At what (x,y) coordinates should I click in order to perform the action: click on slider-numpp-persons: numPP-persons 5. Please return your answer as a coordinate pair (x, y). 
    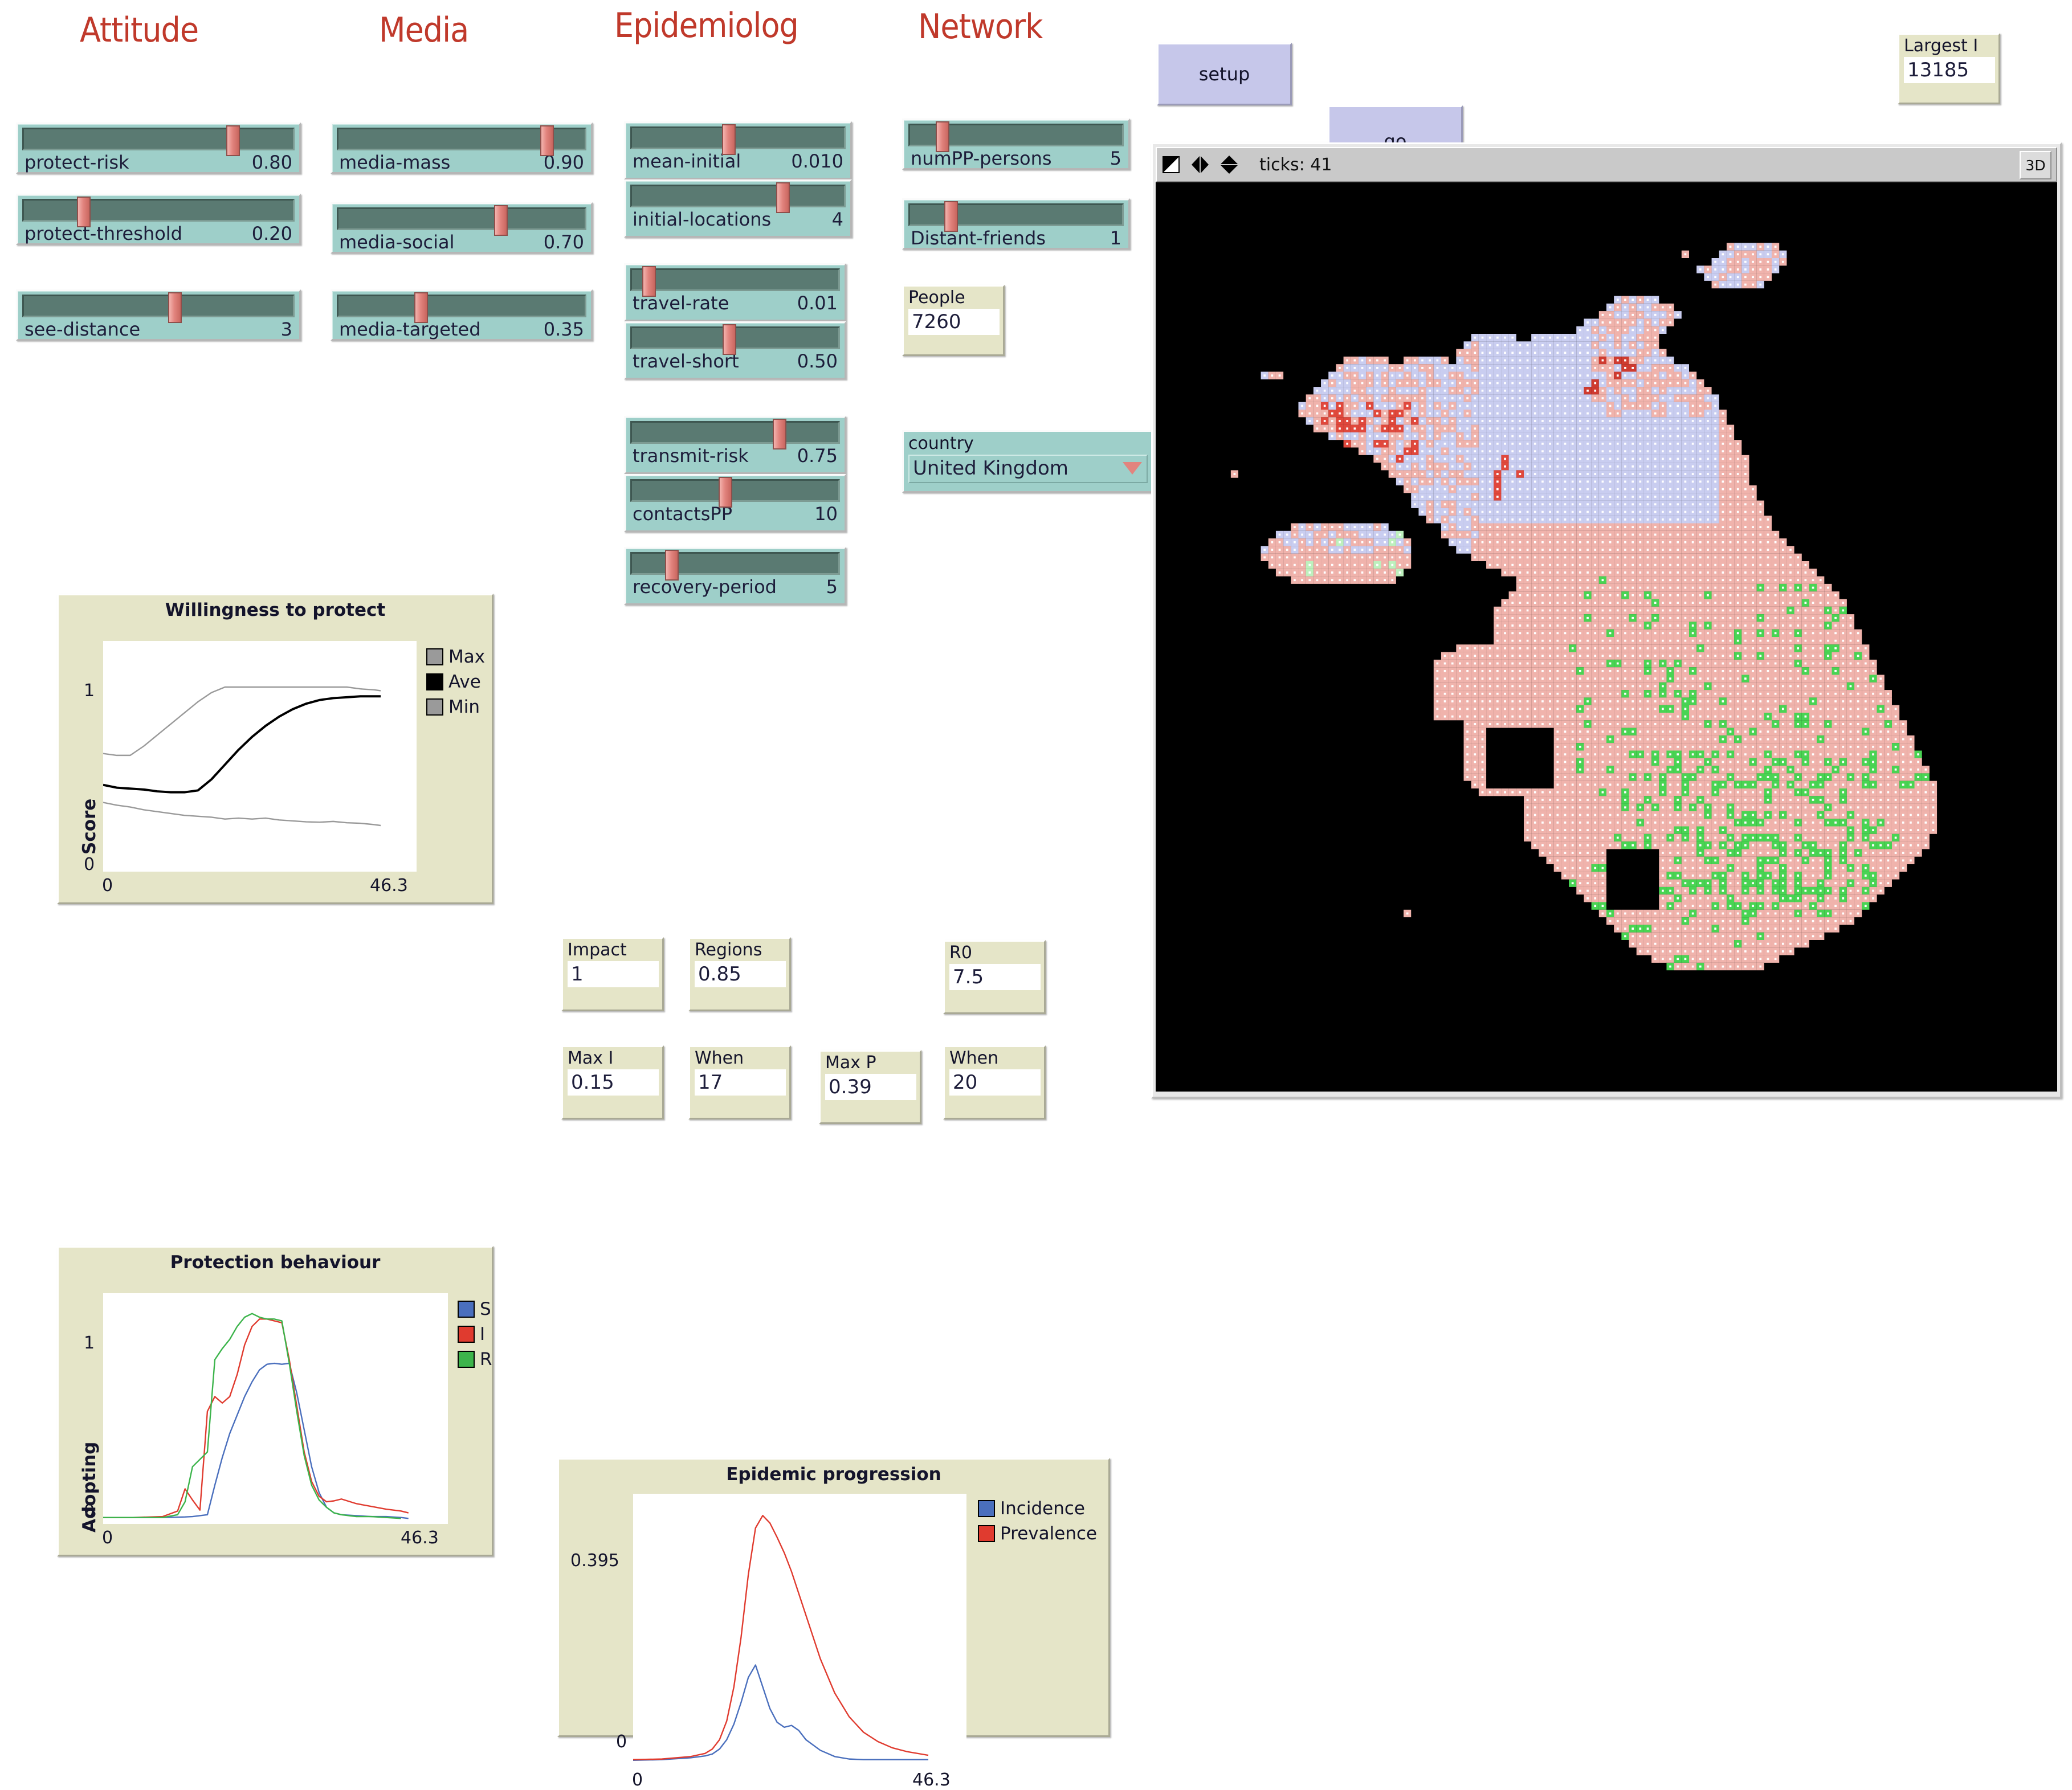
    Looking at the image, I should click on (1016, 144).